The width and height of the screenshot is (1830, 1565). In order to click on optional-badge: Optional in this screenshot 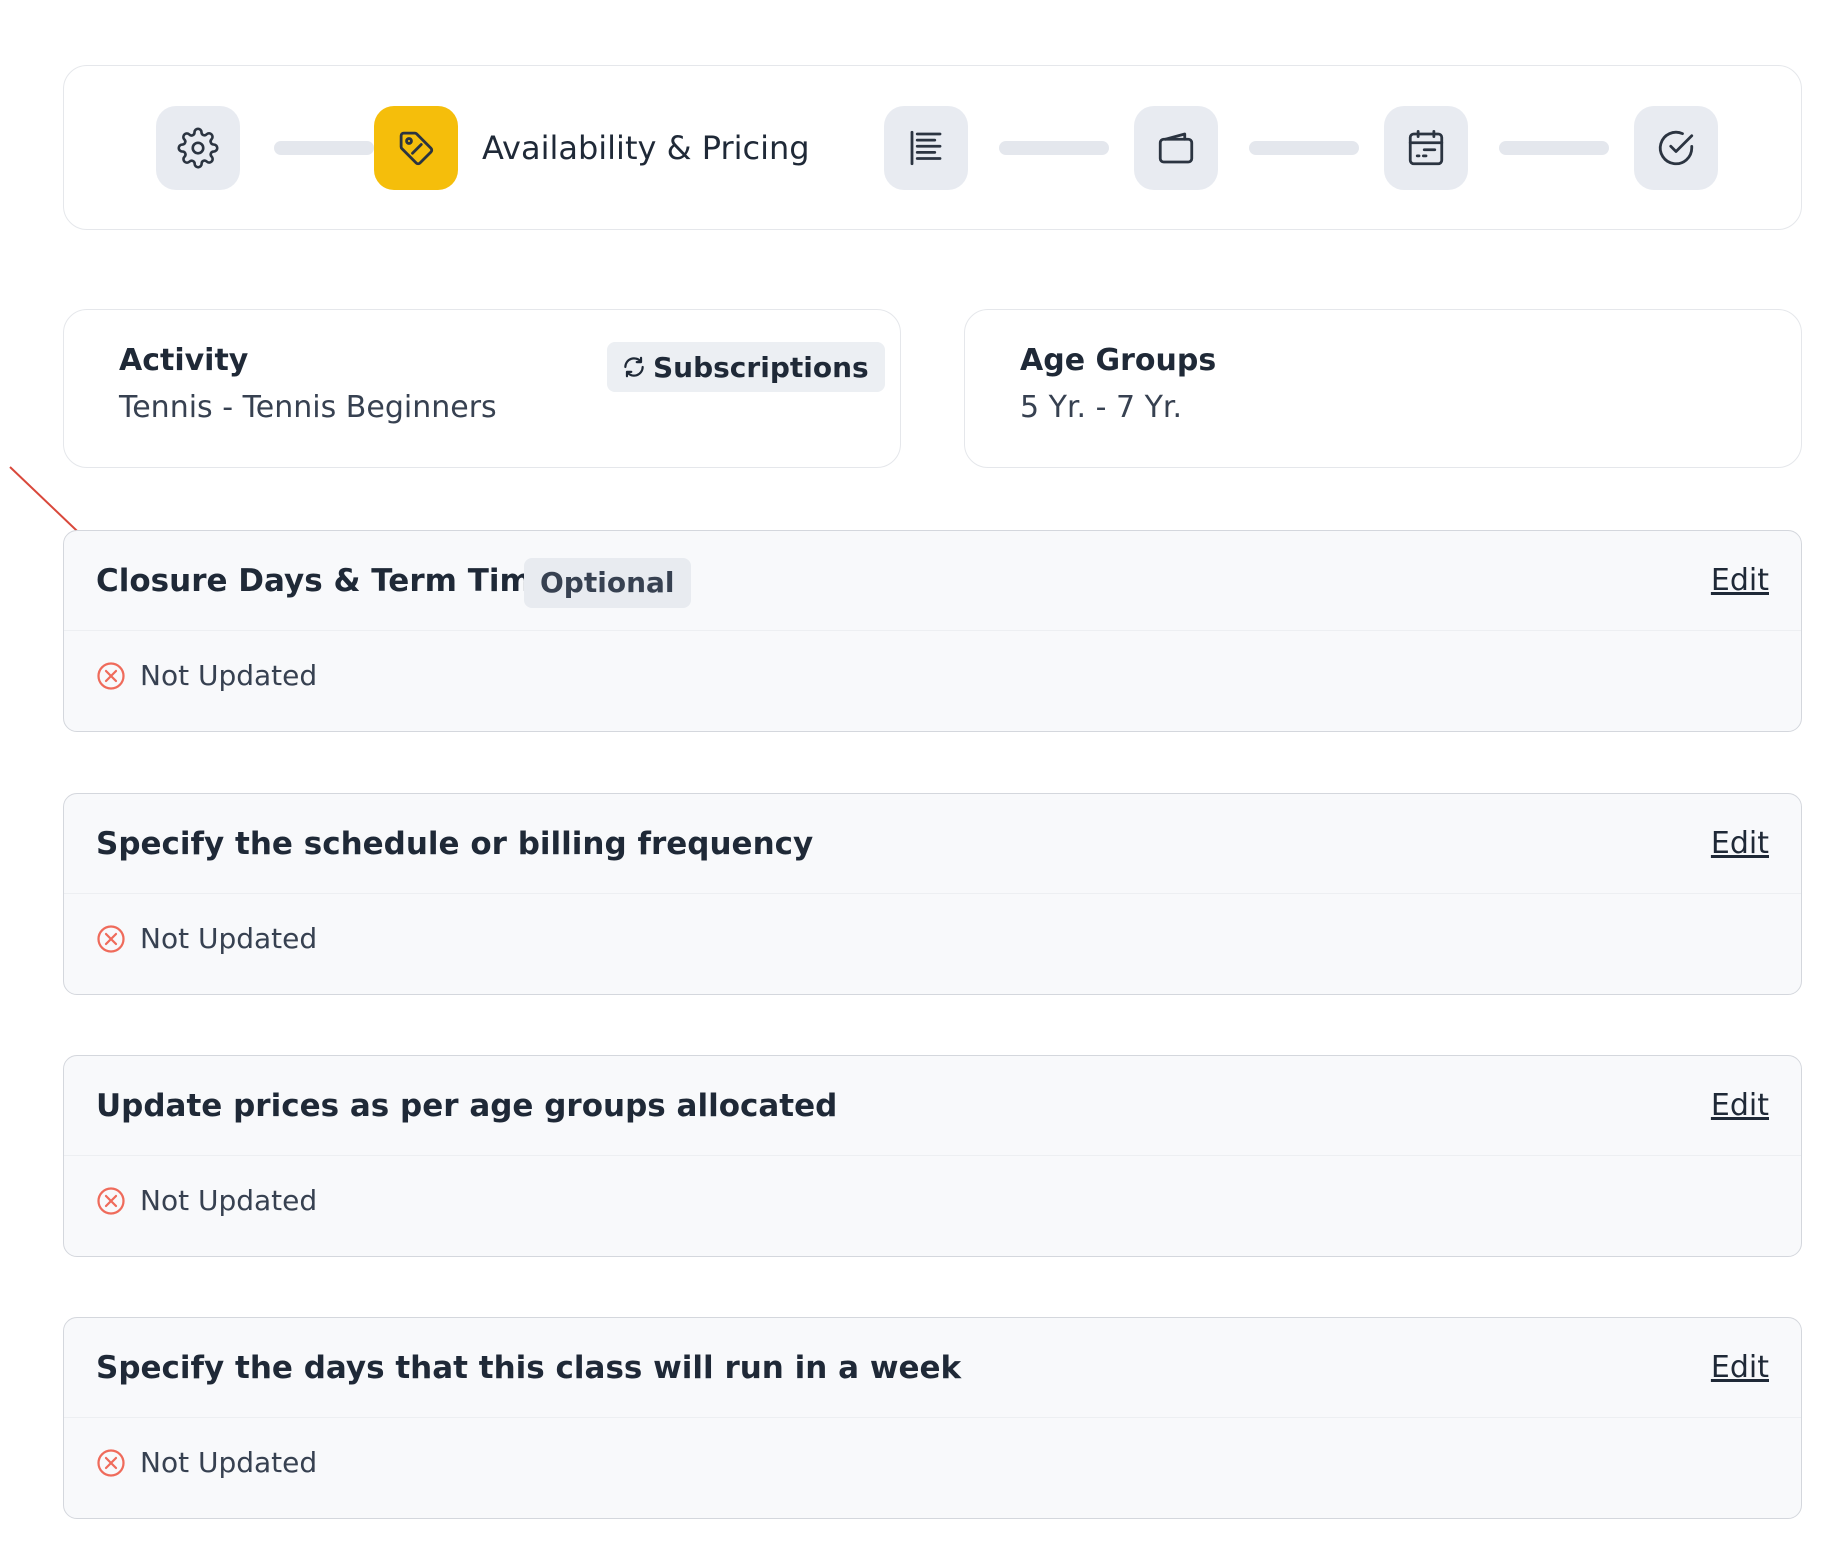, I will do `click(607, 583)`.